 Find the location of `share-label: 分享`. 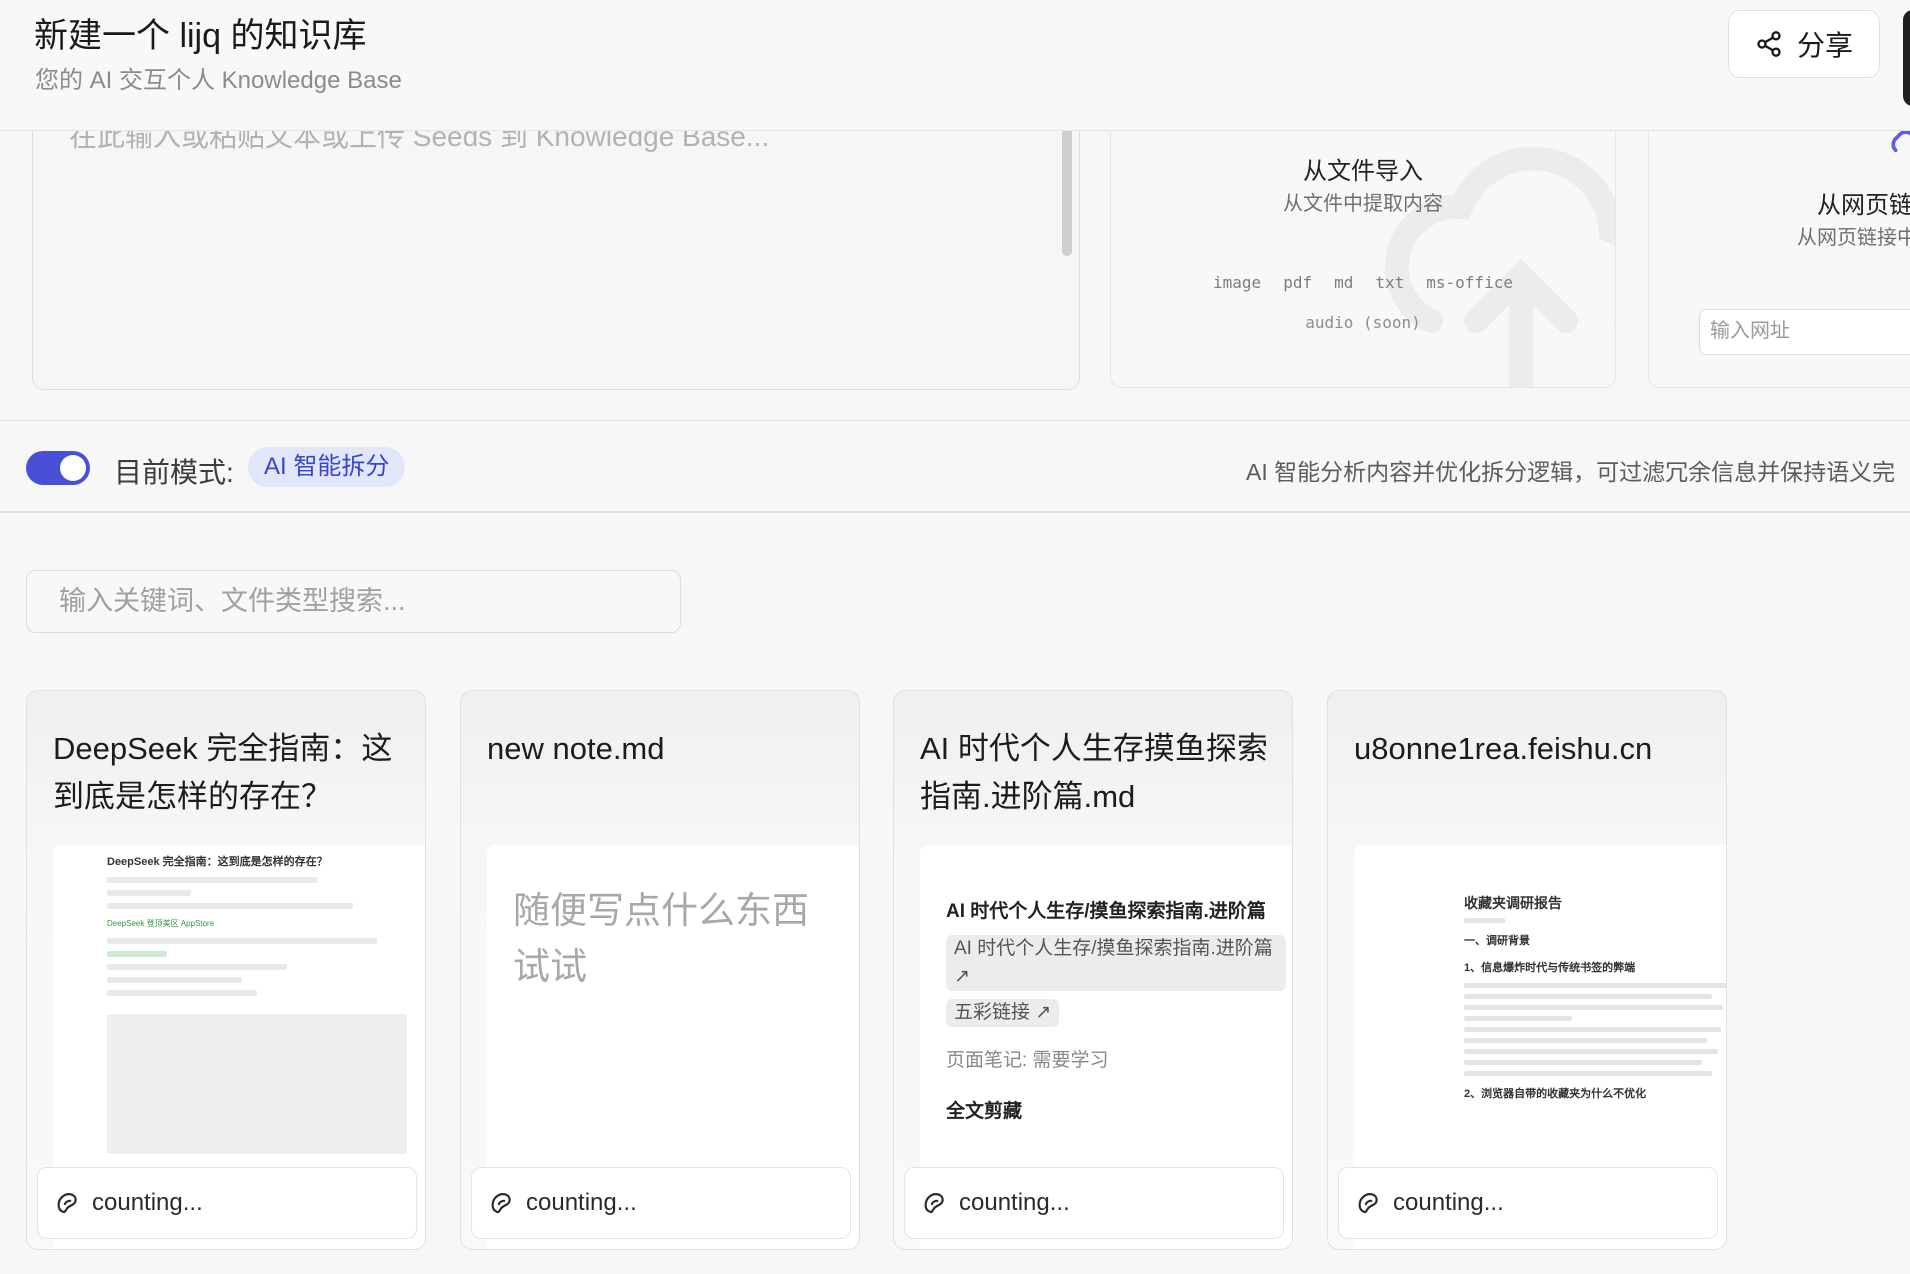

share-label: 分享 is located at coordinates (1824, 45).